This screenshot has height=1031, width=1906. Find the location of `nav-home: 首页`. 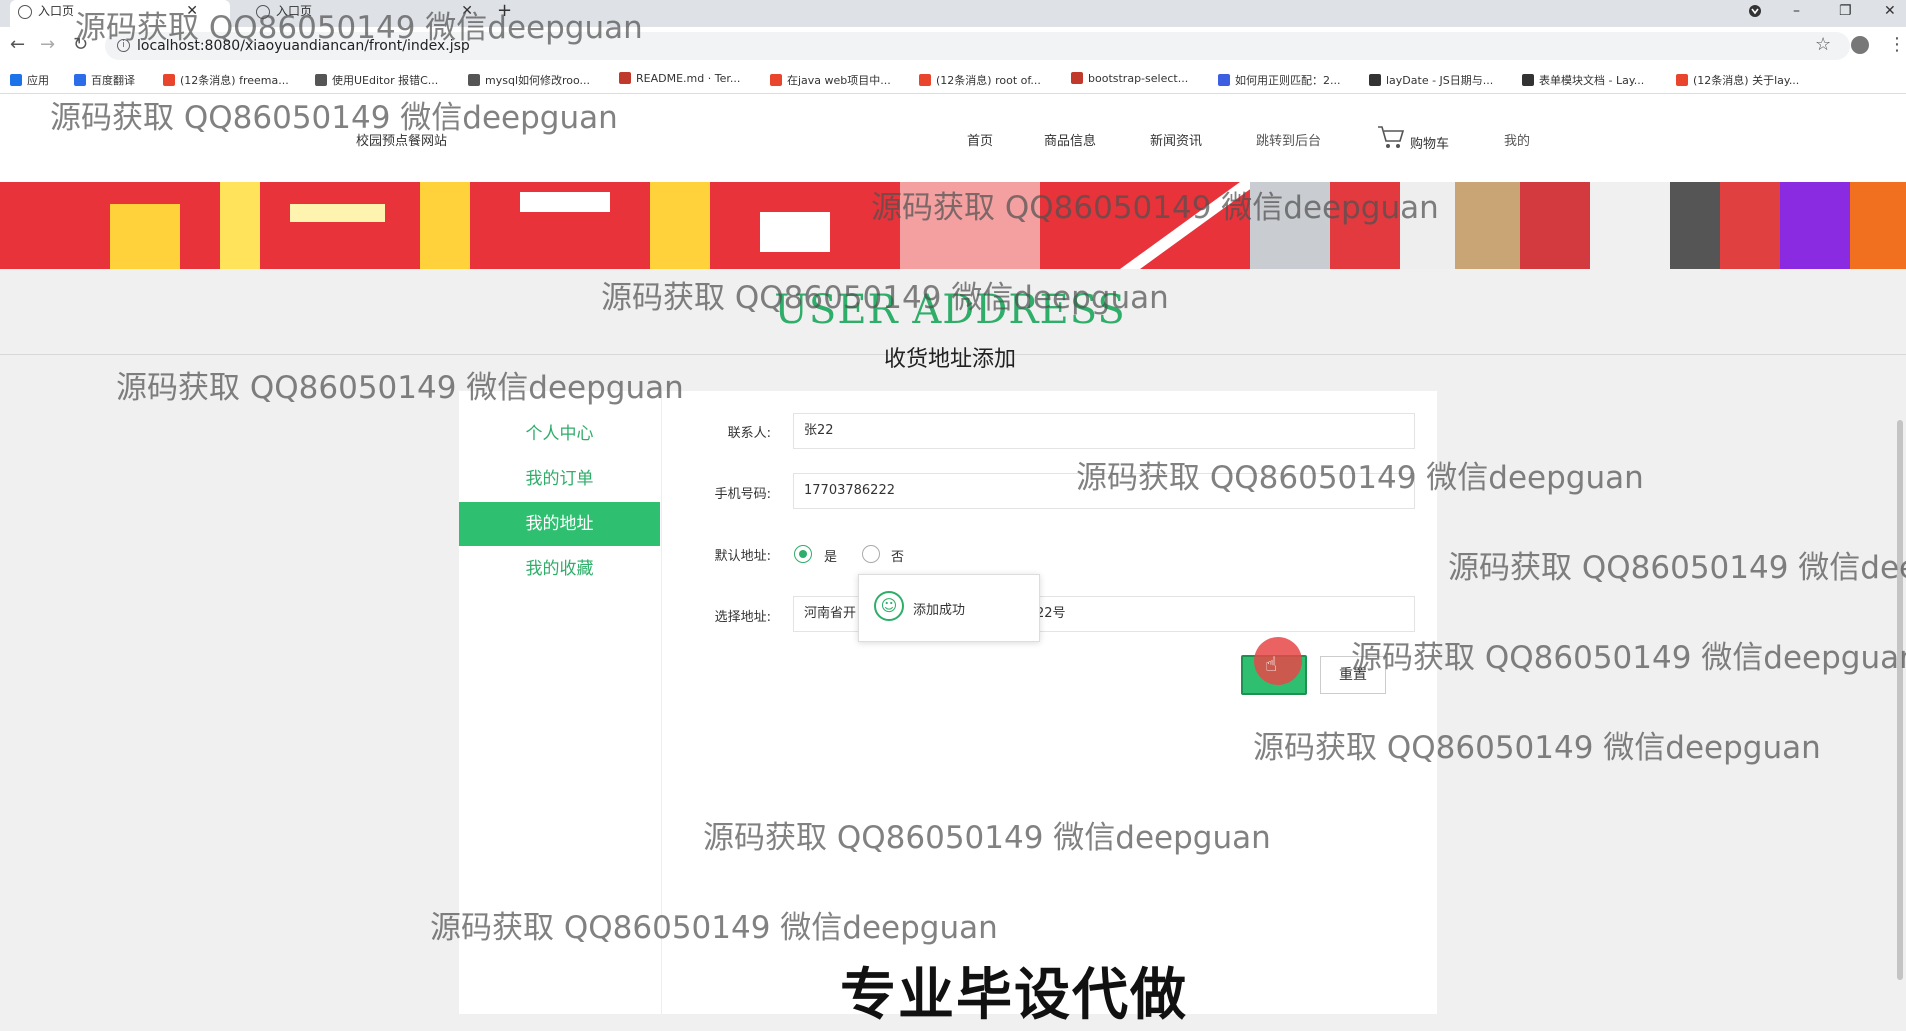

nav-home: 首页 is located at coordinates (980, 139).